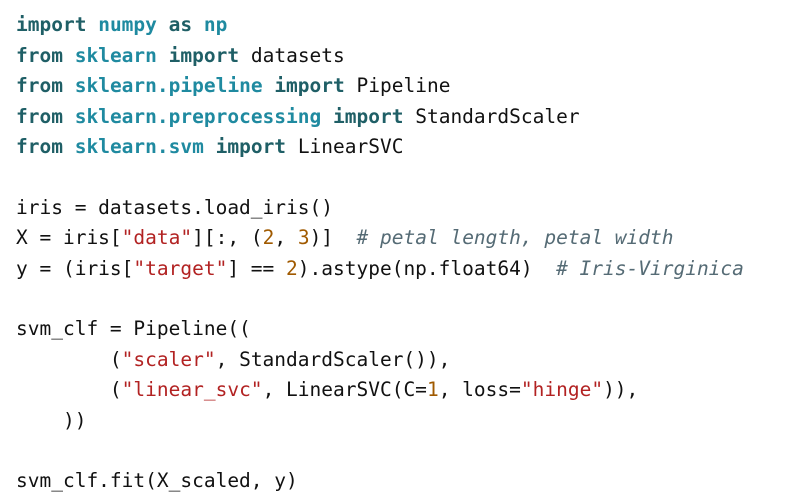 The height and width of the screenshot is (499, 805). I want to click on code-token: iris = datasets.load_iris(), so click(174, 207).